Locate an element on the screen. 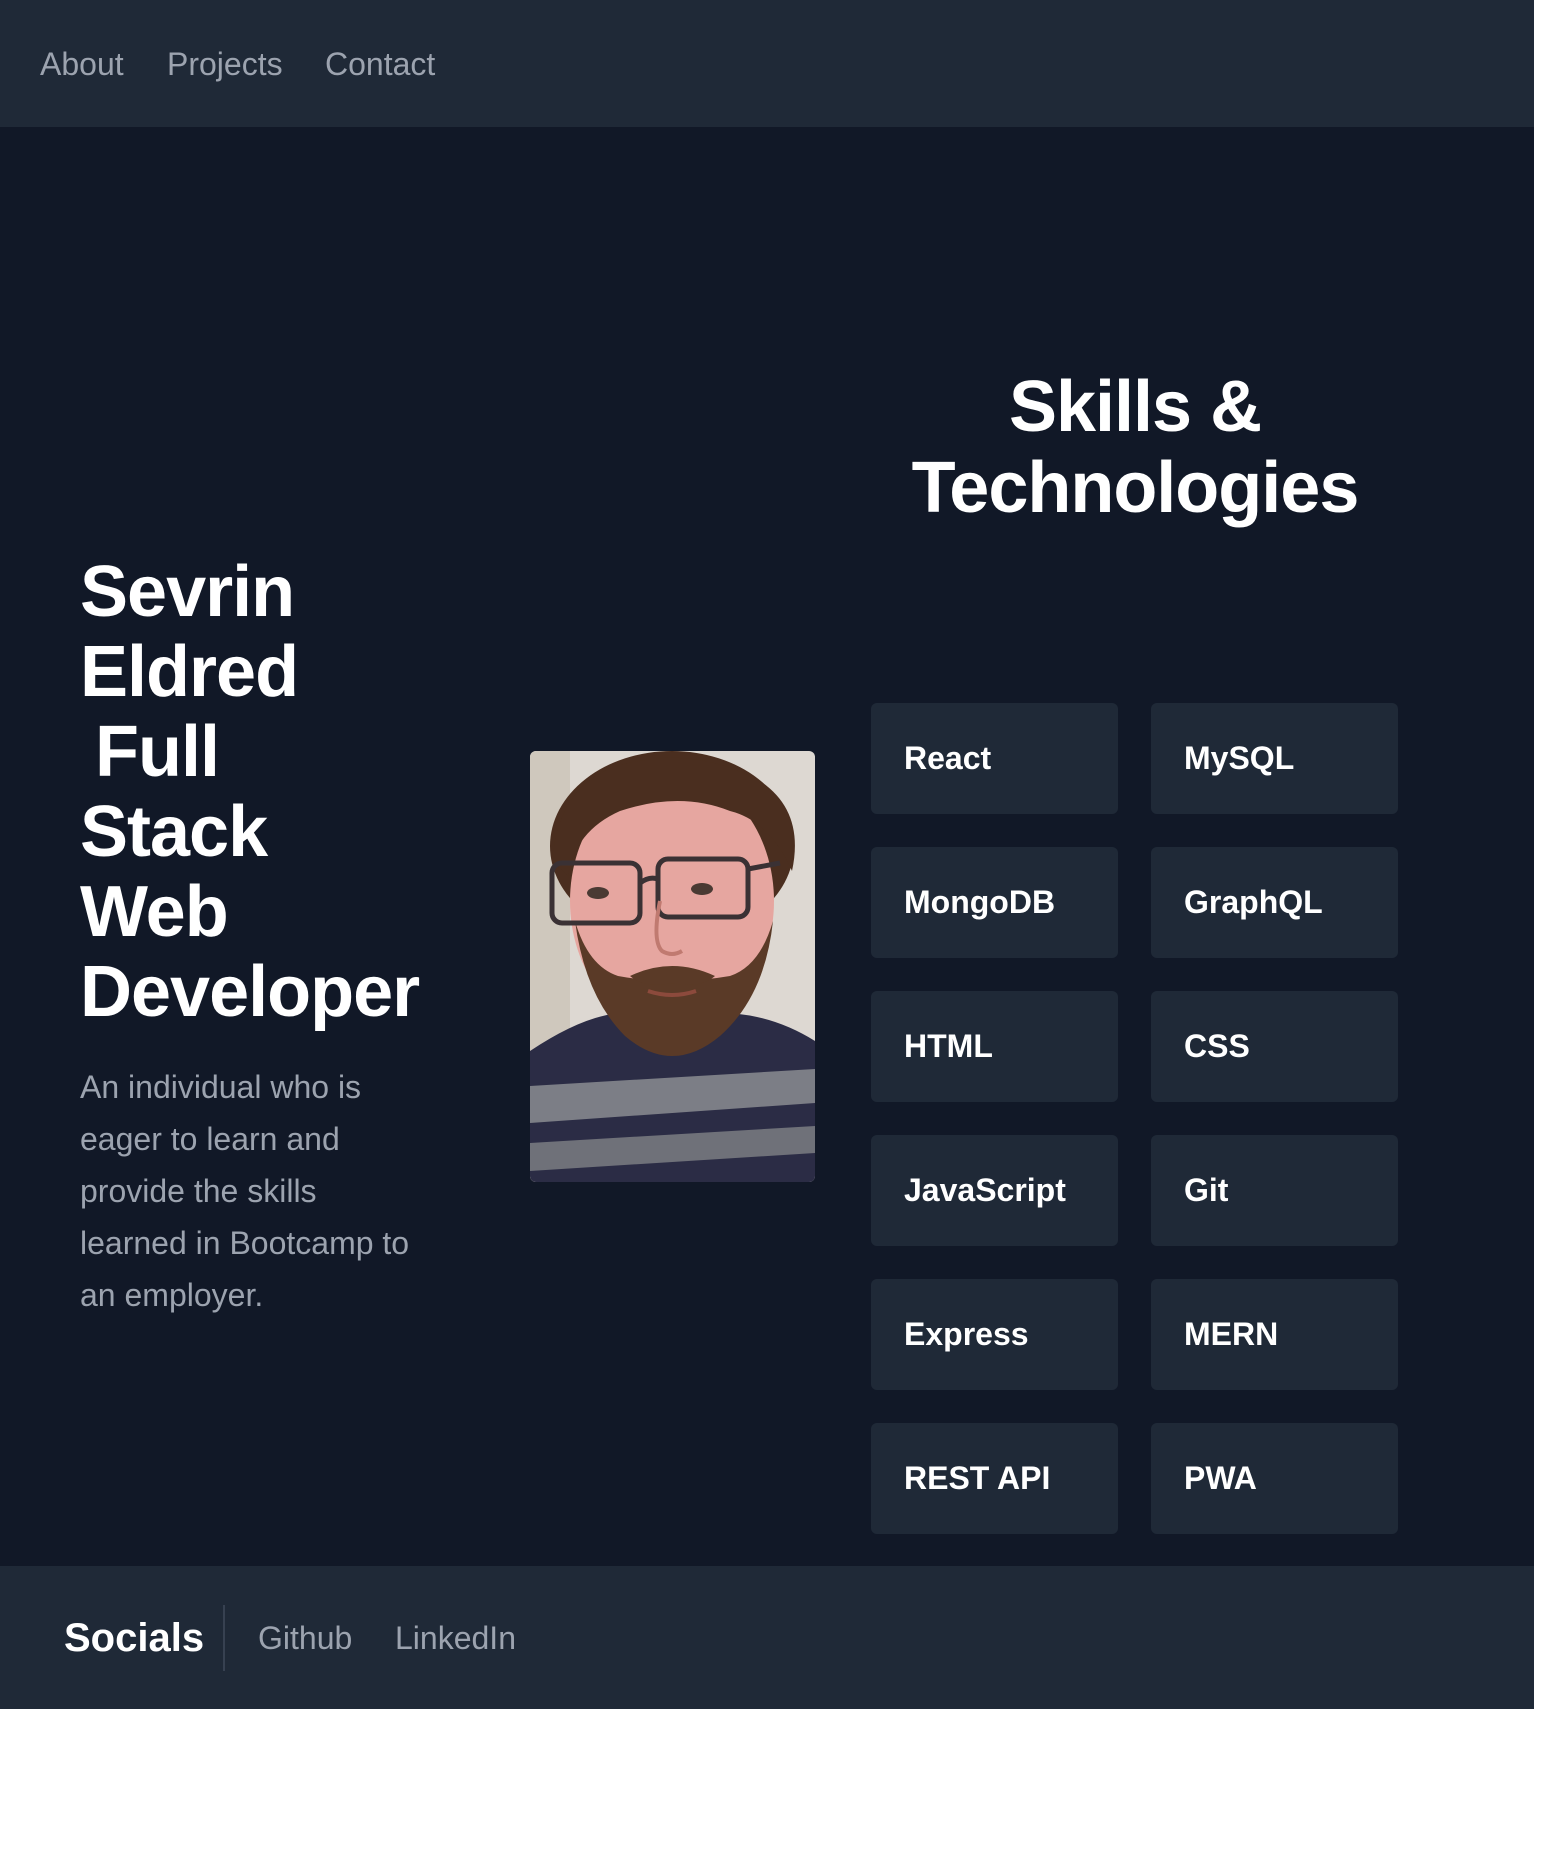  top-nav: About Projects Contact is located at coordinates (767, 63).